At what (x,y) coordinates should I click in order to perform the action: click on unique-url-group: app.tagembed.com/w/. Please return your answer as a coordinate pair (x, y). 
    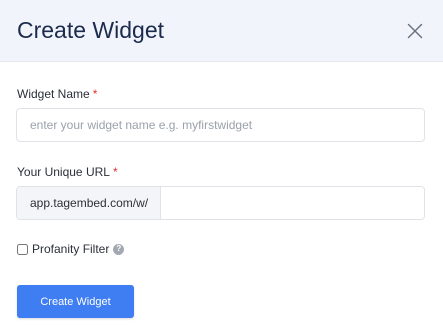
    Looking at the image, I should click on (220, 203).